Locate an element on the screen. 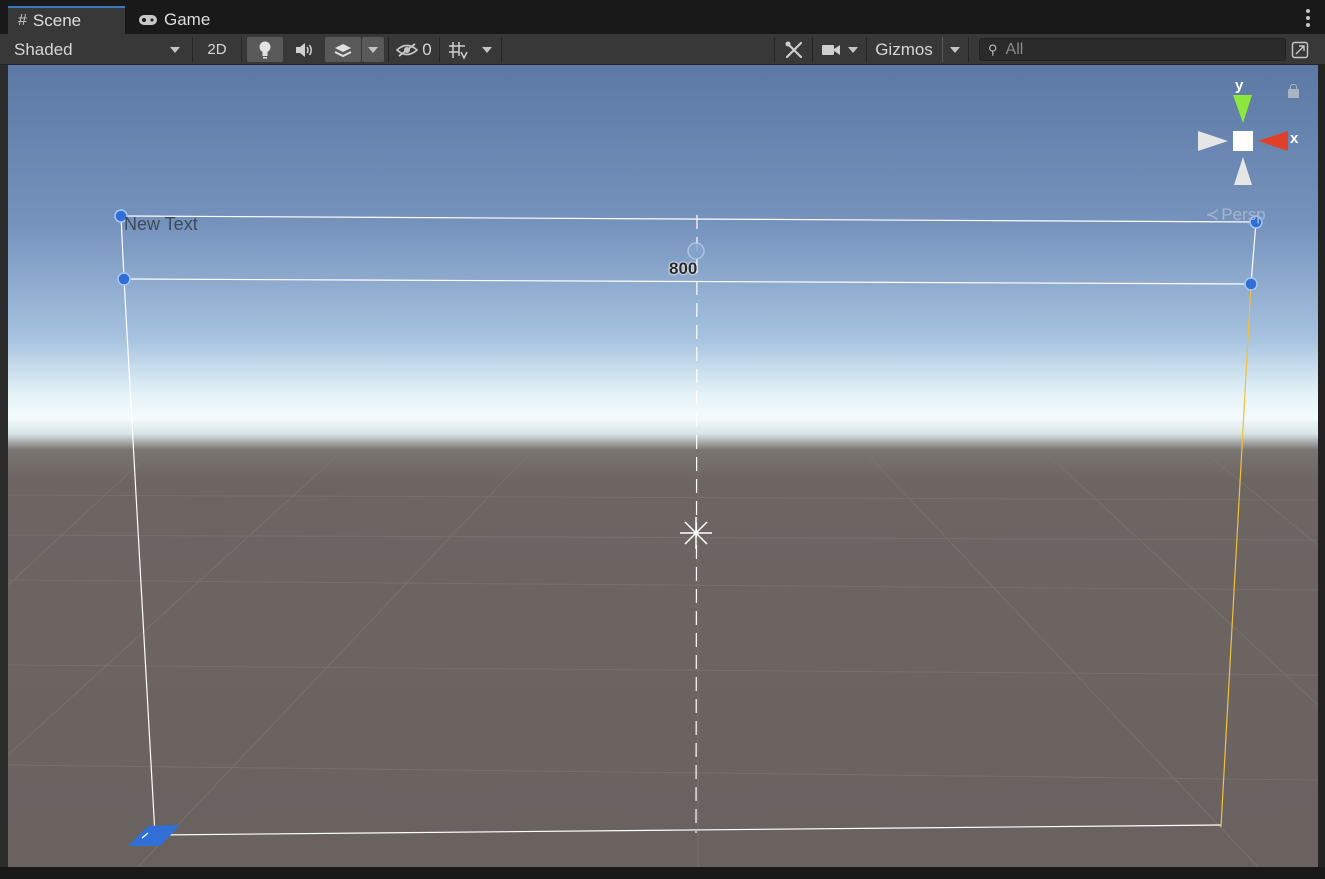  new-text-object: New Text is located at coordinates (161, 224).